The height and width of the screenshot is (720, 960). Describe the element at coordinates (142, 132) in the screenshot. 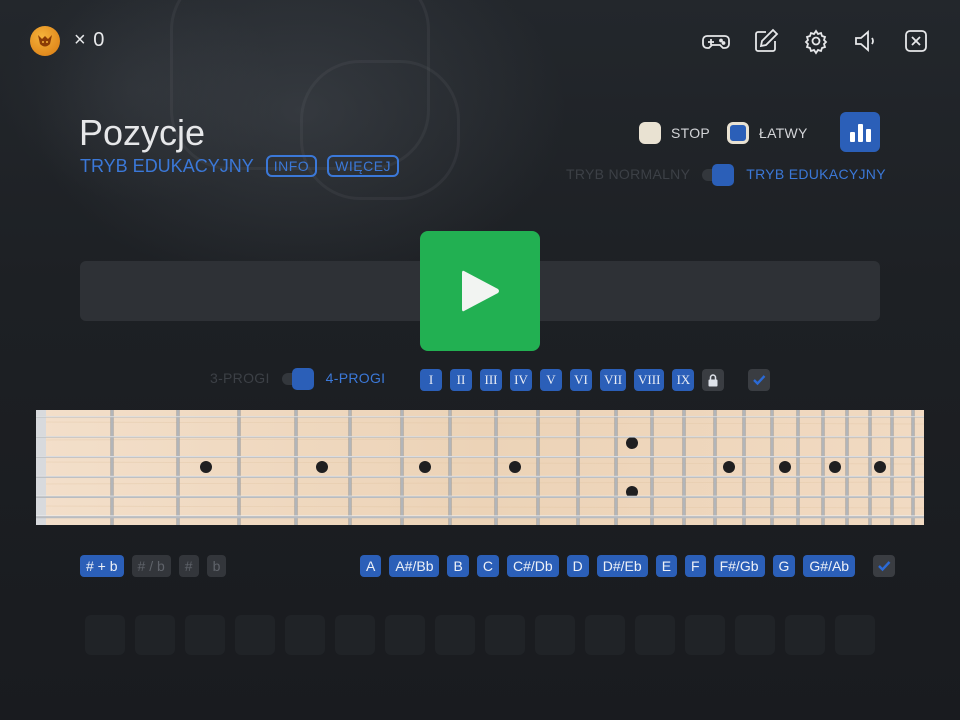

I see `page-title: Pozycje` at that location.